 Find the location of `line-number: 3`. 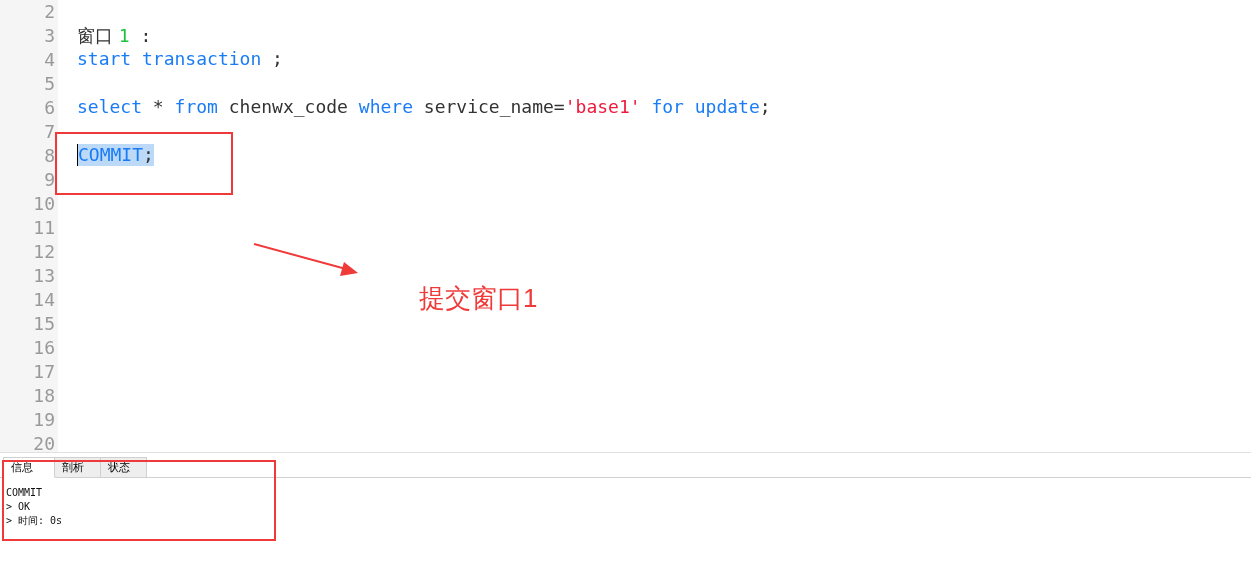

line-number: 3 is located at coordinates (49, 36).